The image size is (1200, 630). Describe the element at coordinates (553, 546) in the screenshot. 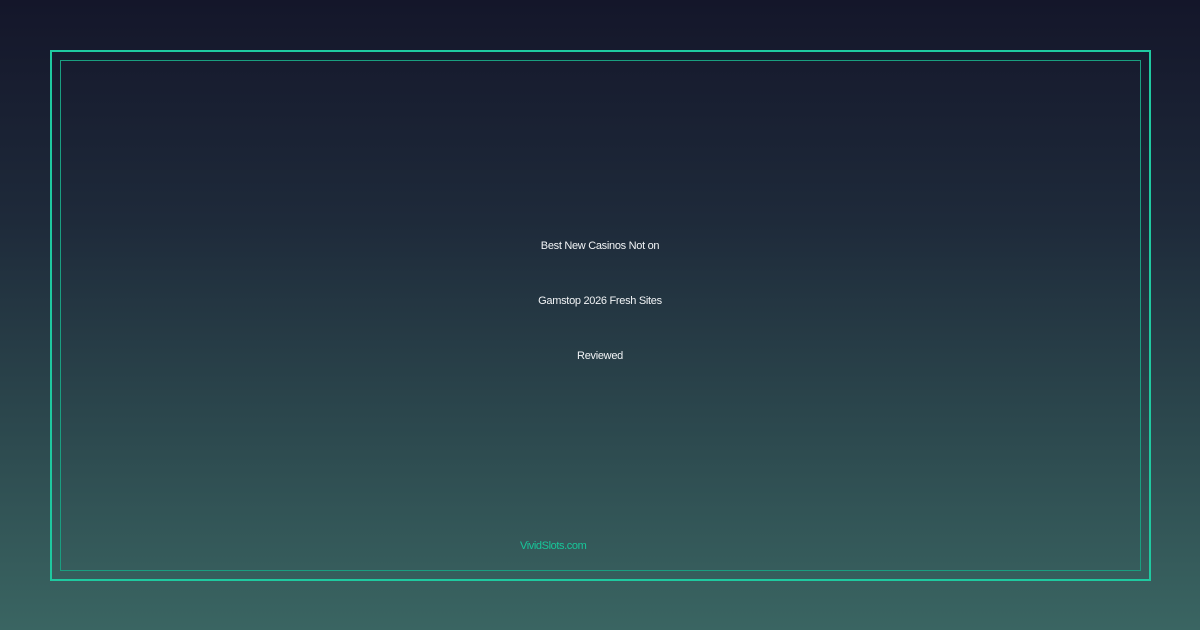

I see `site-name: VividSlots.com` at that location.